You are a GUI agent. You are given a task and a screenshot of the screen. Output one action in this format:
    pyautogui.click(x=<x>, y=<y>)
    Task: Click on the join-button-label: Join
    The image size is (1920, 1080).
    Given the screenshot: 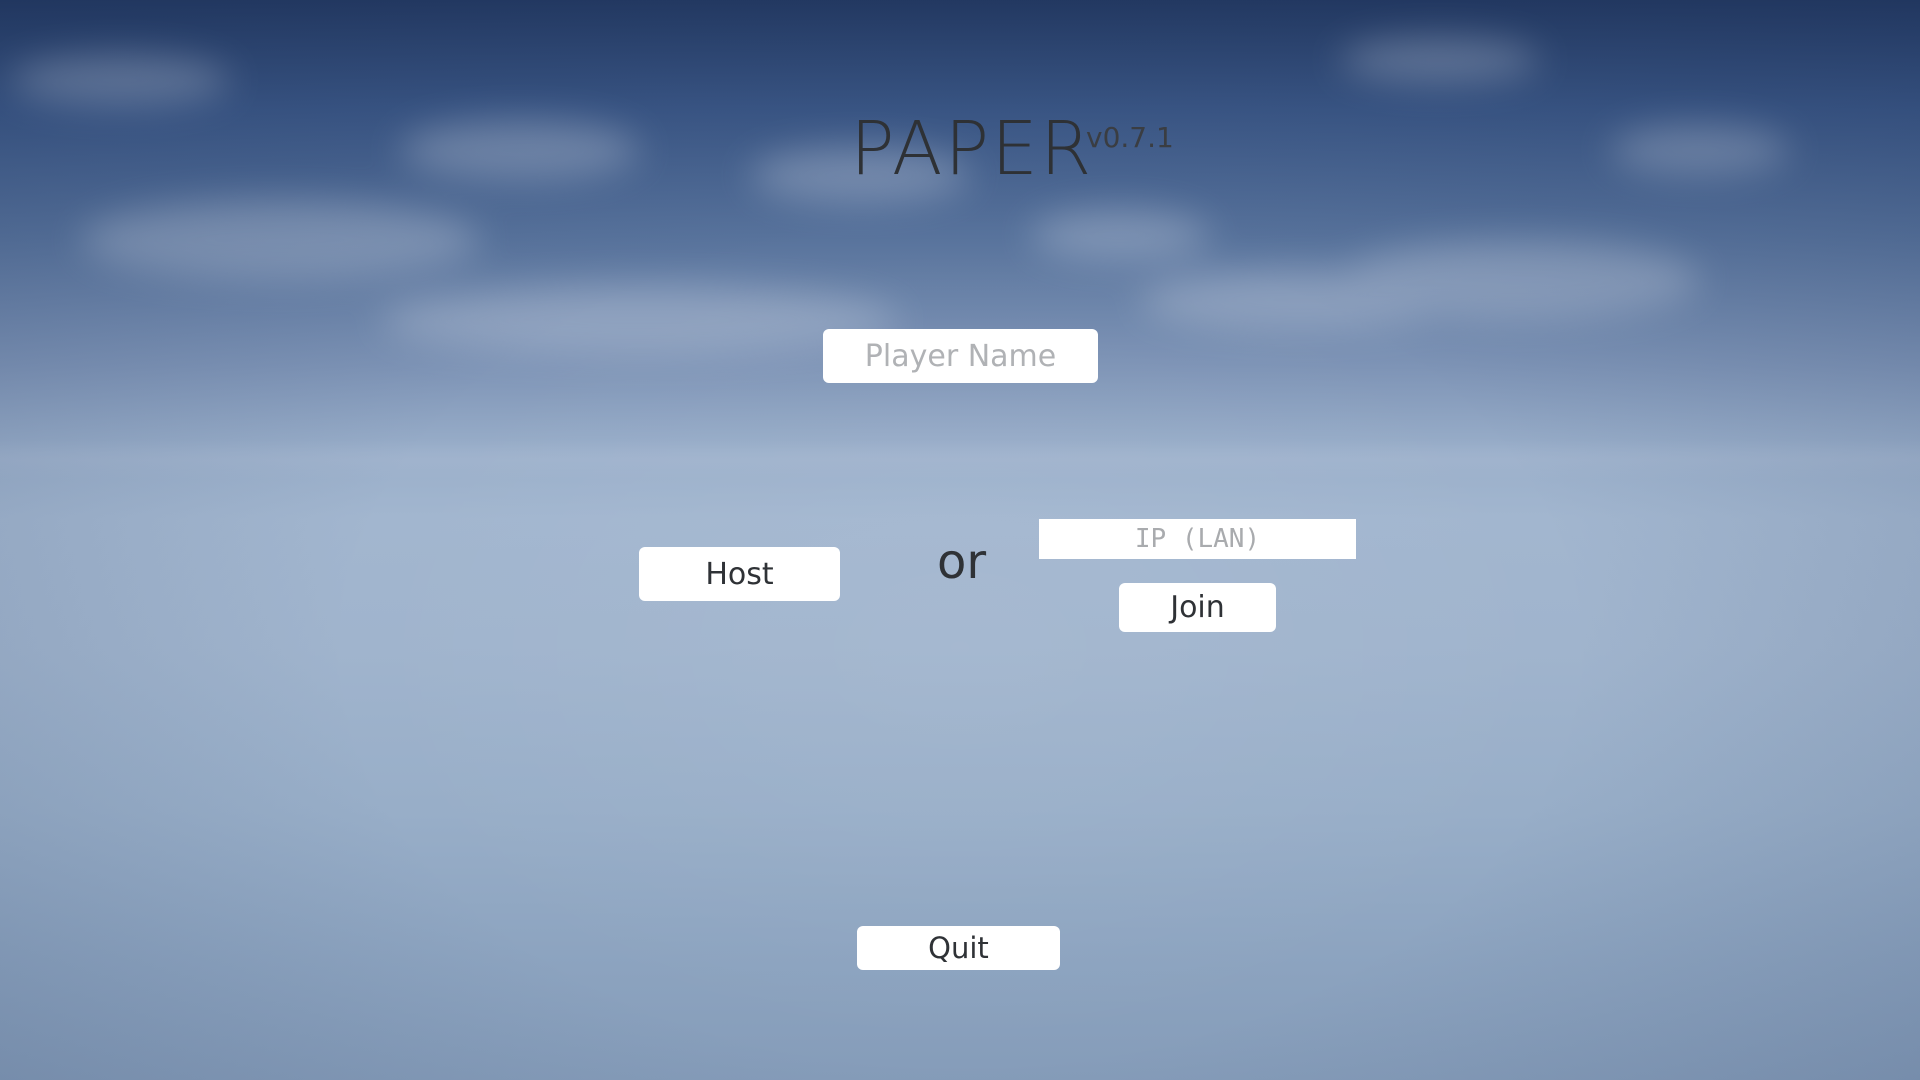 What is the action you would take?
    pyautogui.click(x=1197, y=607)
    